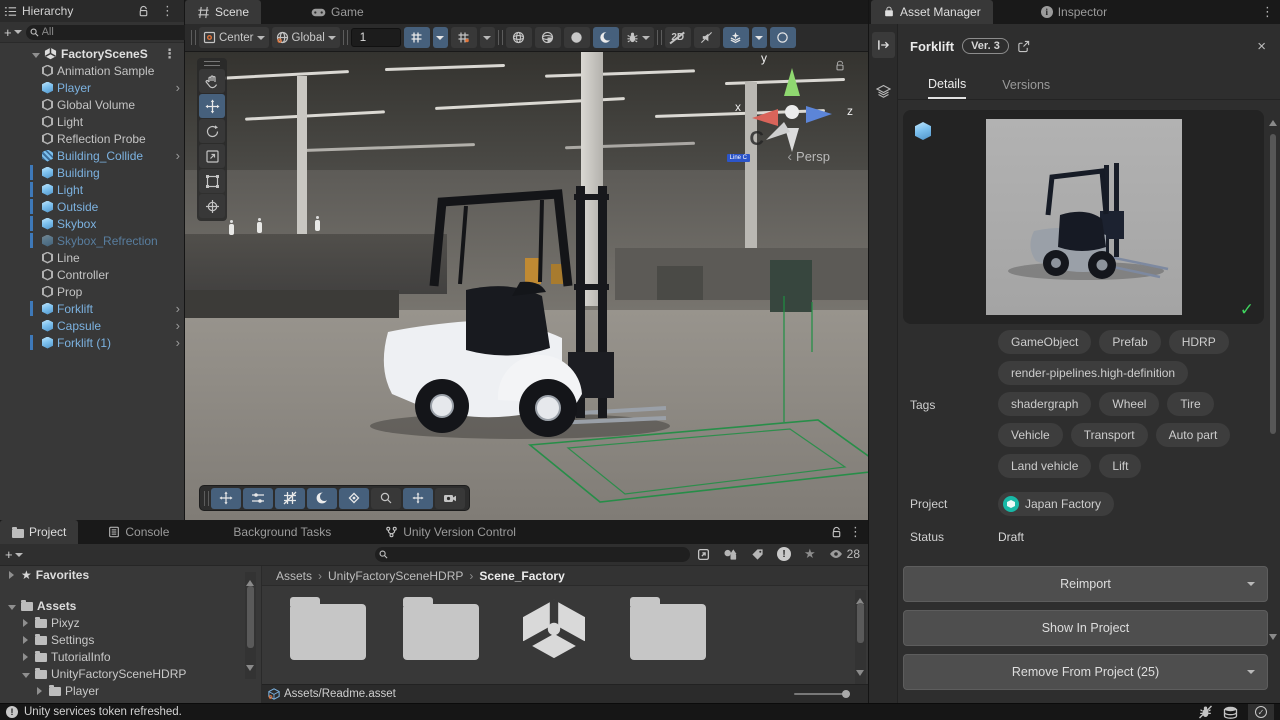 This screenshot has height=720, width=1280. I want to click on tab-inspector: i Inspector, so click(1074, 12).